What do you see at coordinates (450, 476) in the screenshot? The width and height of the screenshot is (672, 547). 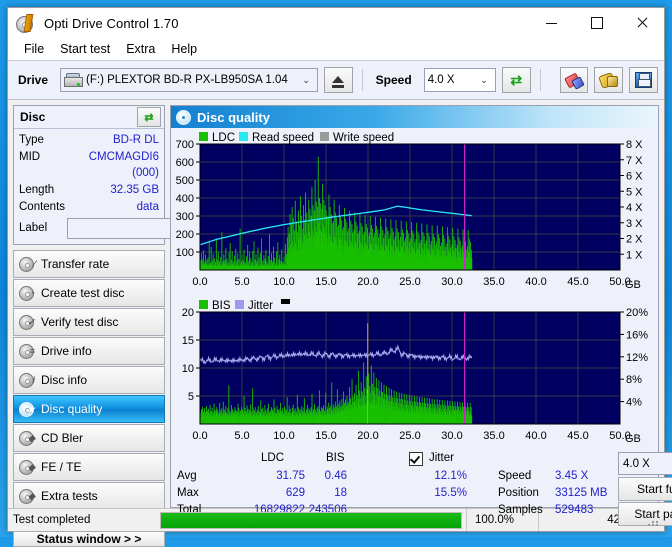 I see `stats-avg-jitter: 12.1%` at bounding box center [450, 476].